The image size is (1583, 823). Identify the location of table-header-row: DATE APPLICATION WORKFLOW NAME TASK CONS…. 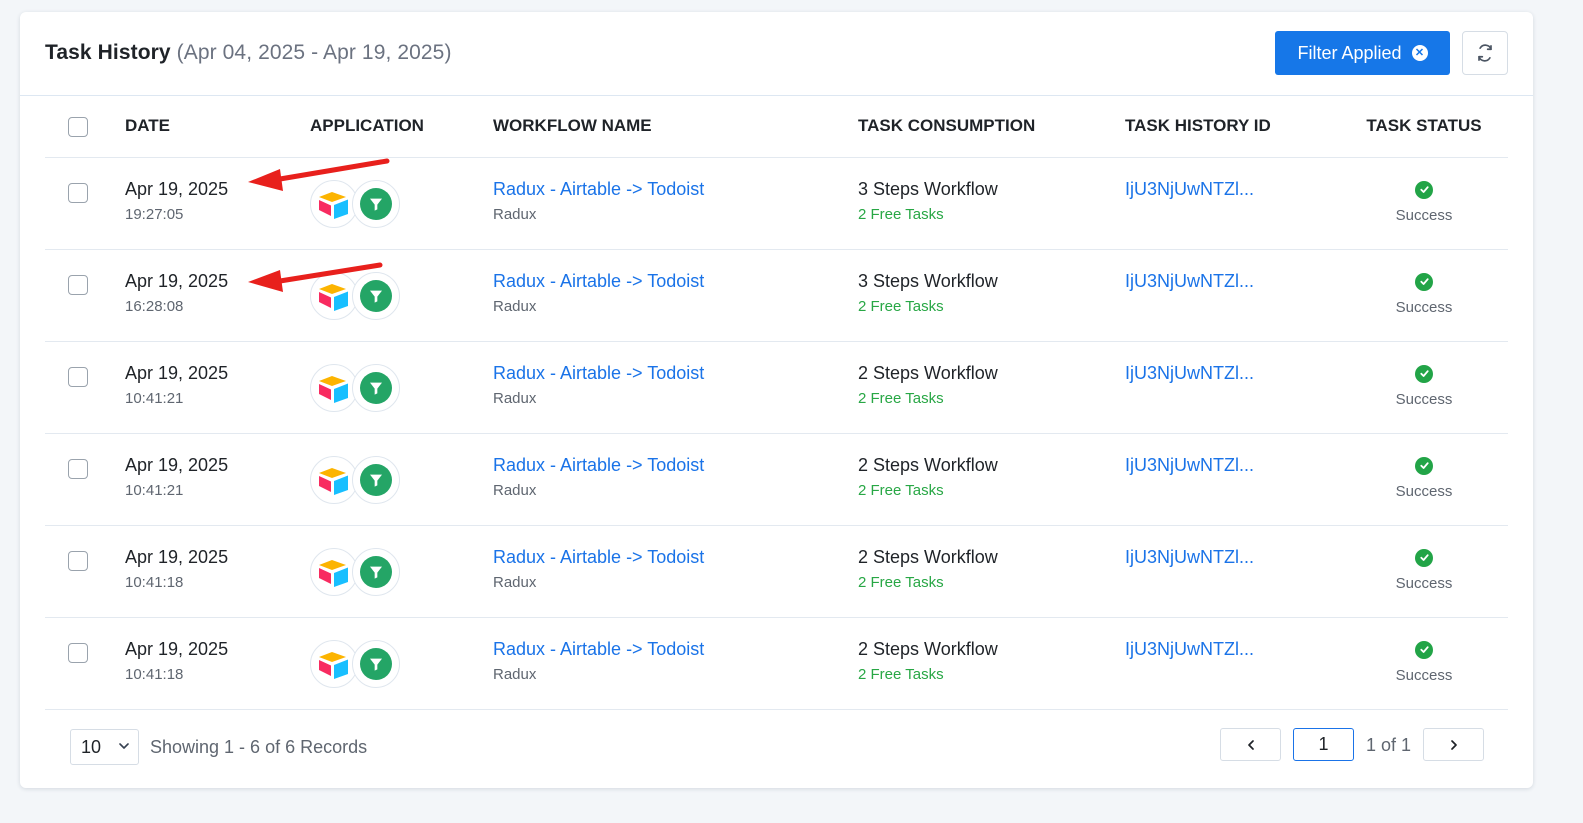
(776, 127).